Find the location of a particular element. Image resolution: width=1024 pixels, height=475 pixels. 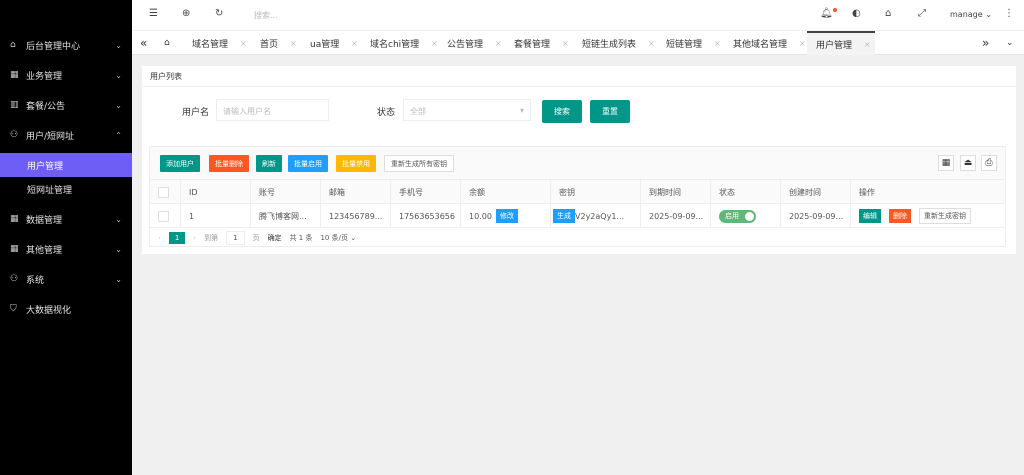

grid-icon: ▦ is located at coordinates (14, 75).